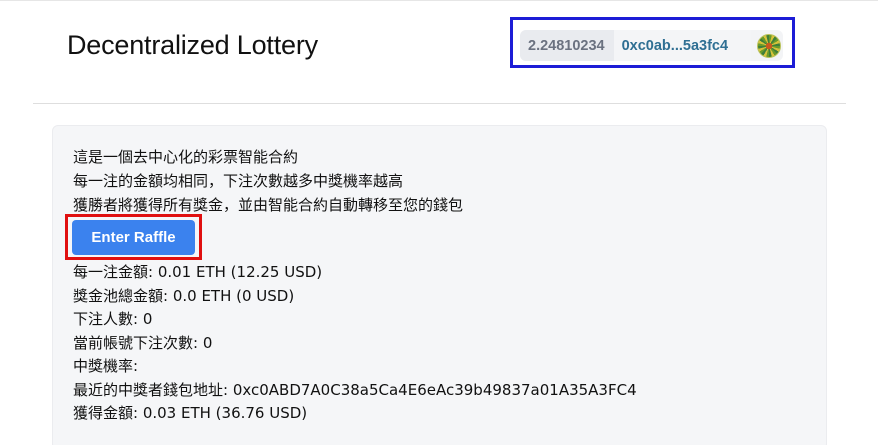  Describe the element at coordinates (113, 319) in the screenshot. I see `stat-player-count: 下注人數: 0` at that location.